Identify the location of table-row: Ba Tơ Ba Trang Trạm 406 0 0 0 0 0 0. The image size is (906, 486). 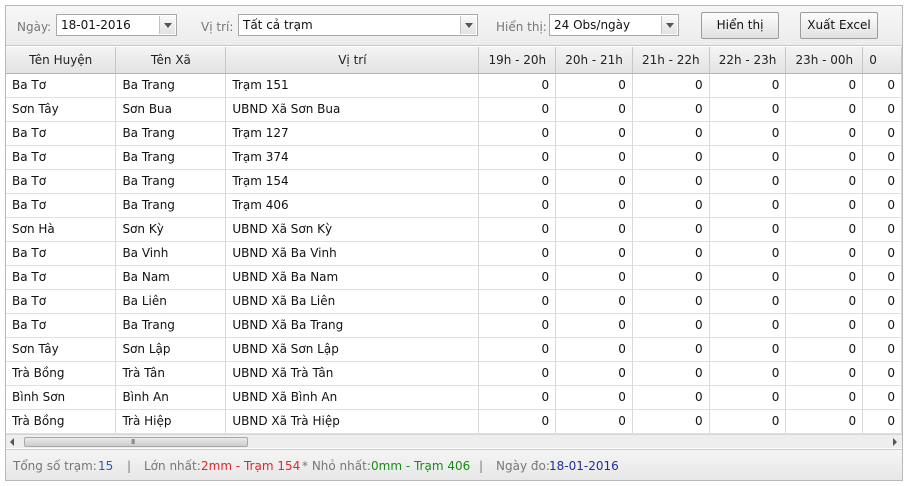
(454, 205).